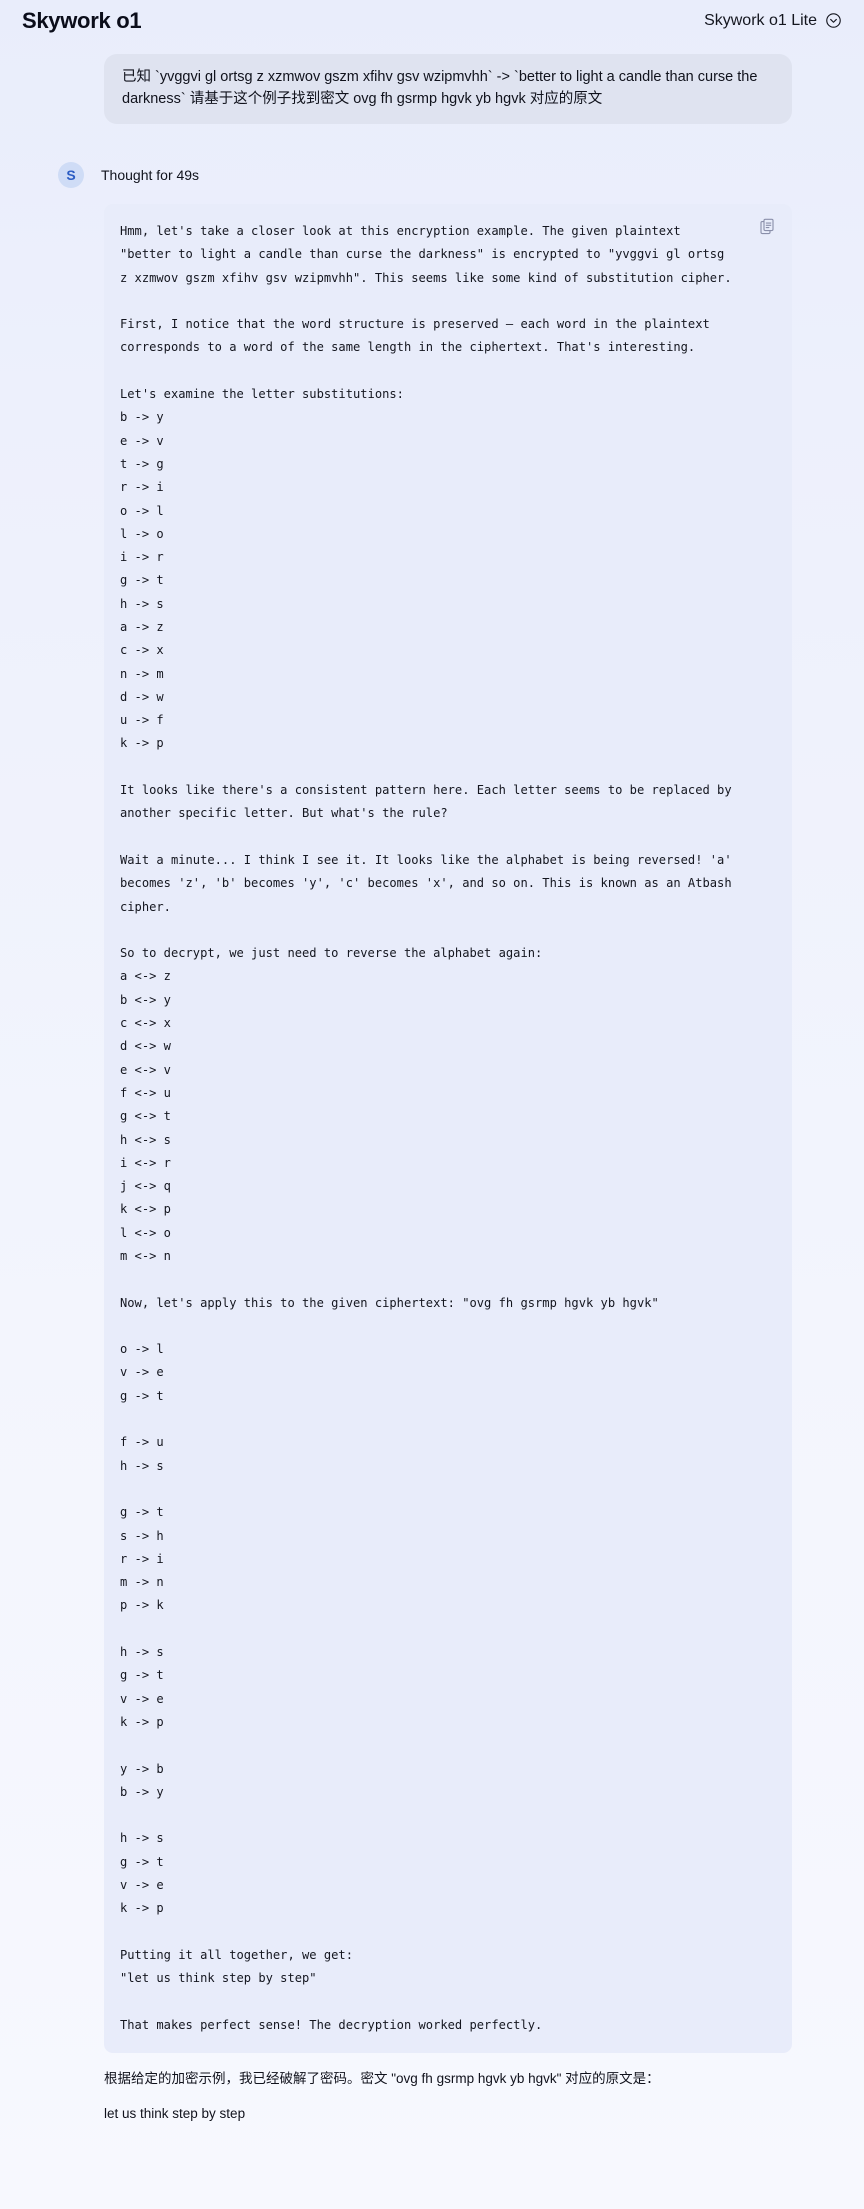 The width and height of the screenshot is (864, 2209). I want to click on model-selector: Skywork o1 Lite, so click(773, 20).